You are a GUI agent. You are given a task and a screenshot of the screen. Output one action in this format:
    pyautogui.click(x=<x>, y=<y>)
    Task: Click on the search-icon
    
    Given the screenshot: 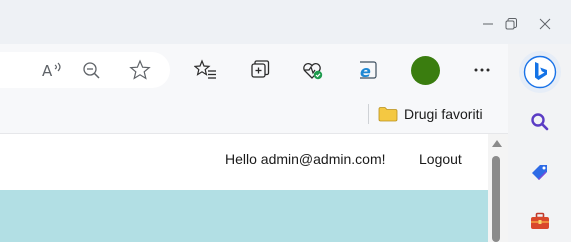 What is the action you would take?
    pyautogui.click(x=540, y=122)
    